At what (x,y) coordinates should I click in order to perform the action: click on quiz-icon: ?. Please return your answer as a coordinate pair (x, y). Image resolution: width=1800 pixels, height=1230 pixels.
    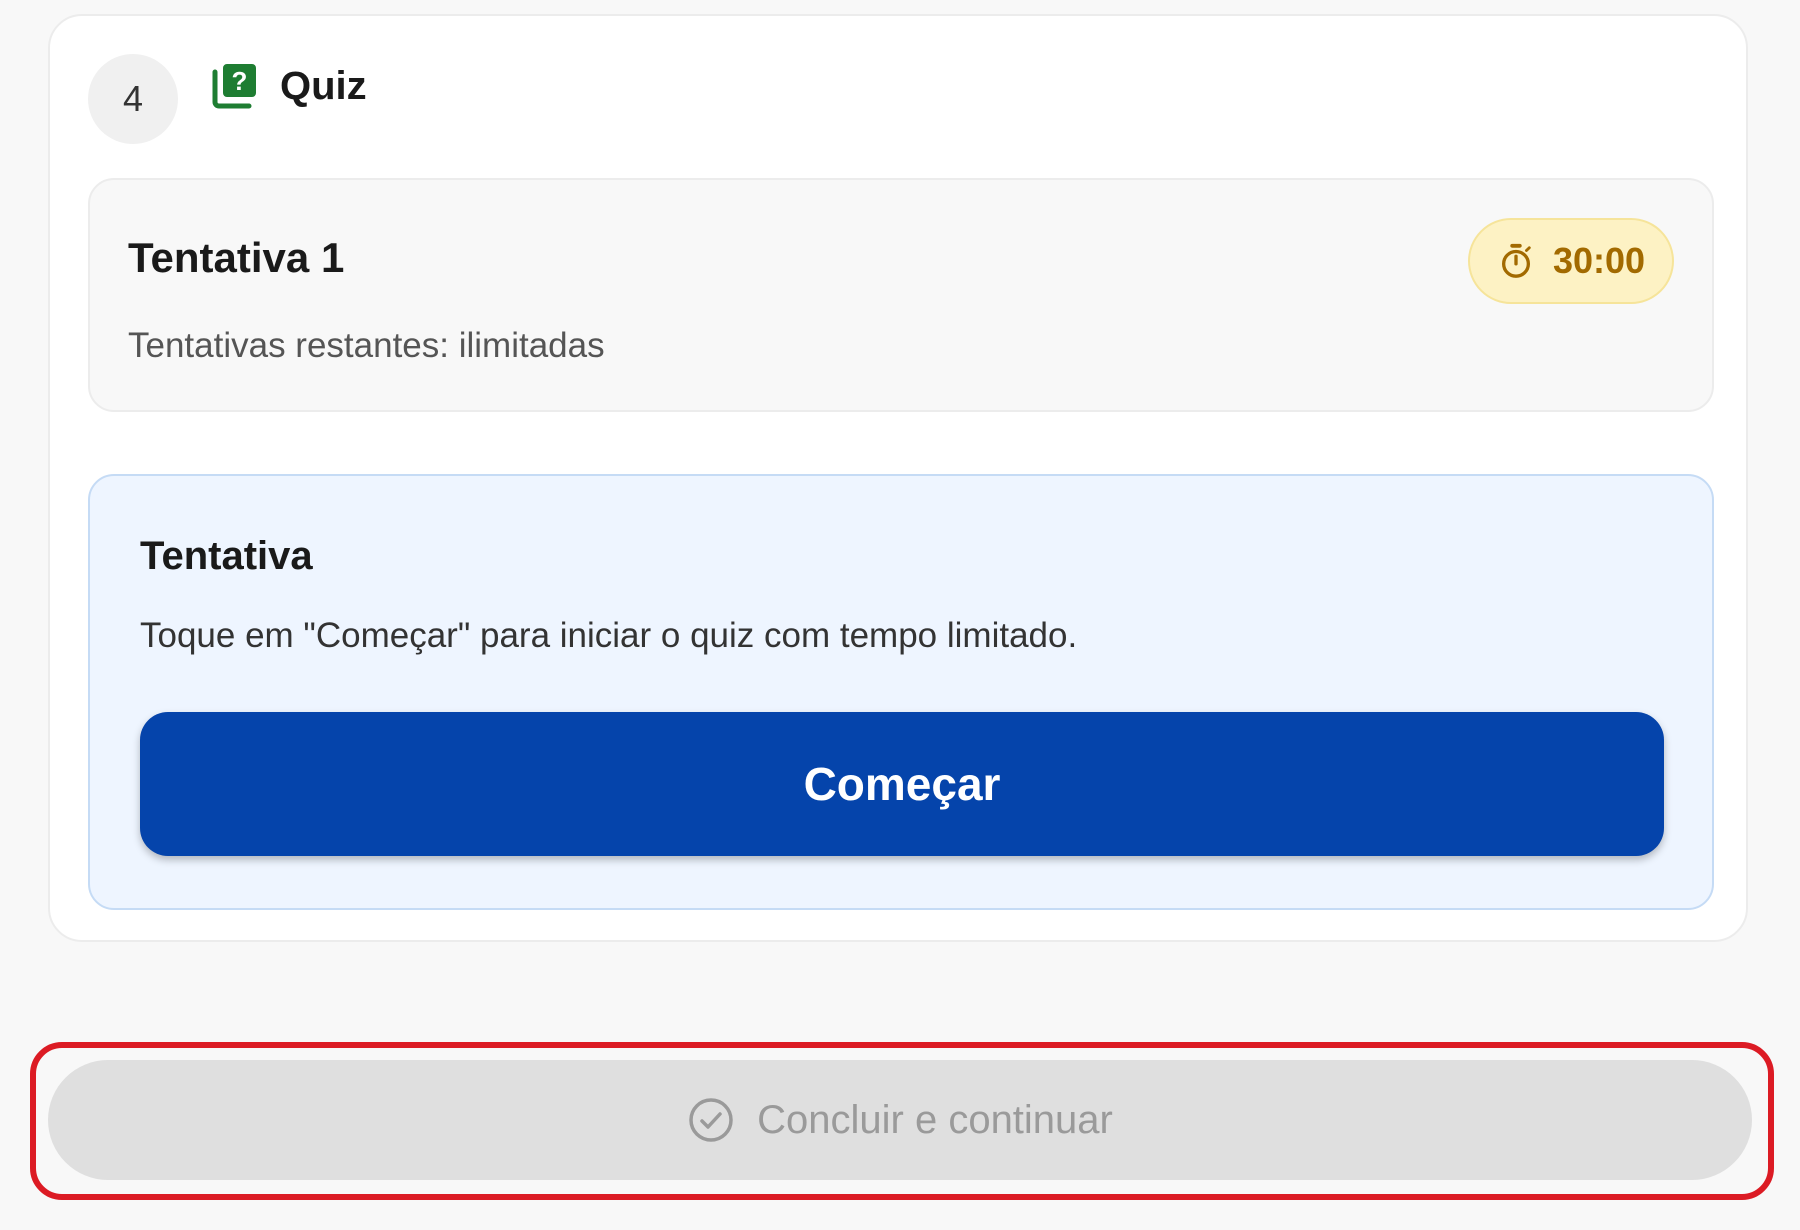
    Looking at the image, I should click on (234, 86).